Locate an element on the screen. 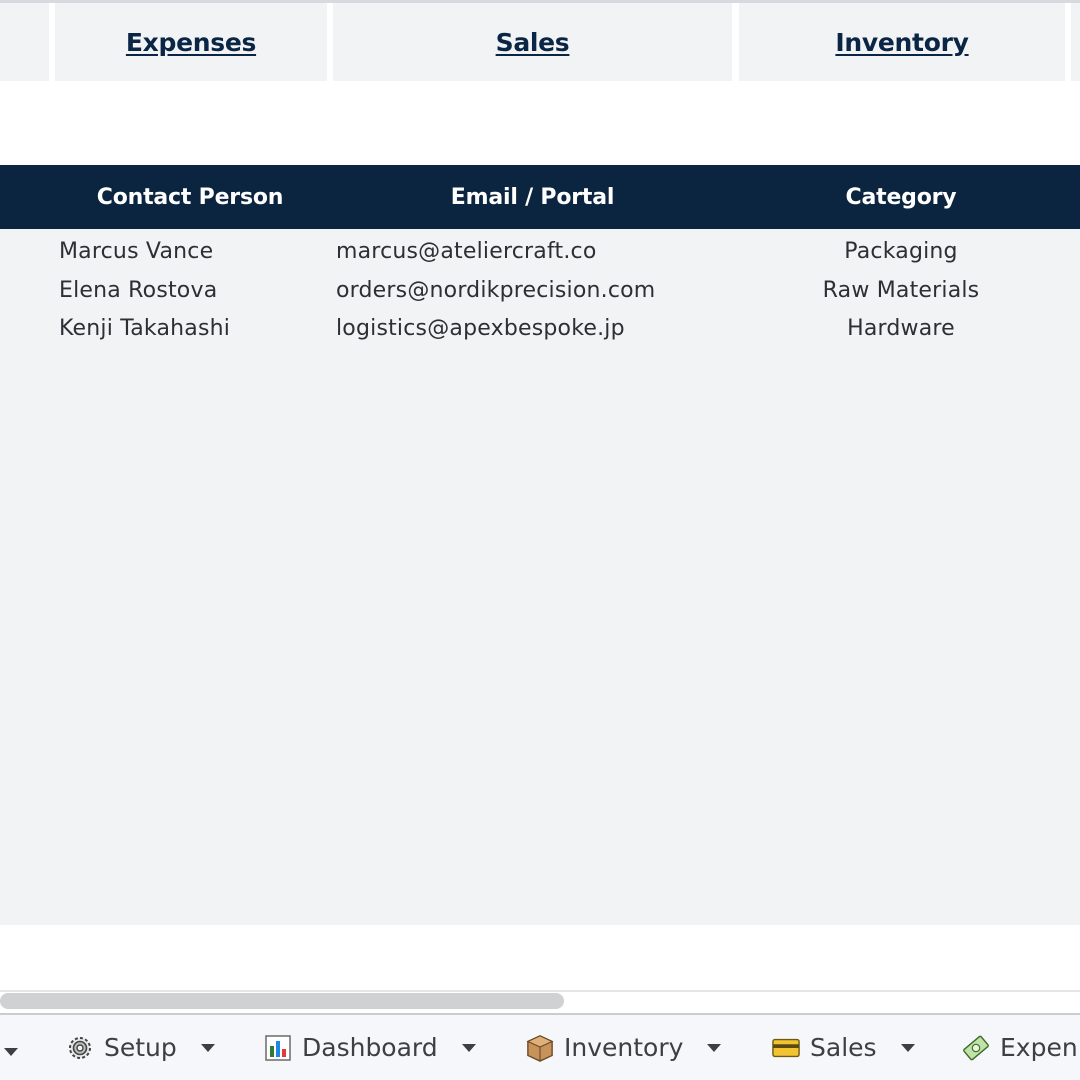 The height and width of the screenshot is (1080, 1080). sheet-tab-label: Expen is located at coordinates (1039, 1047).